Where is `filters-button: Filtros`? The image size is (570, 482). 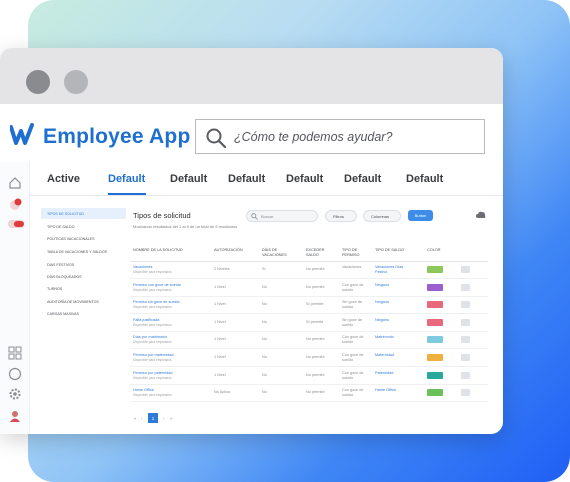
filters-button: Filtros is located at coordinates (341, 216).